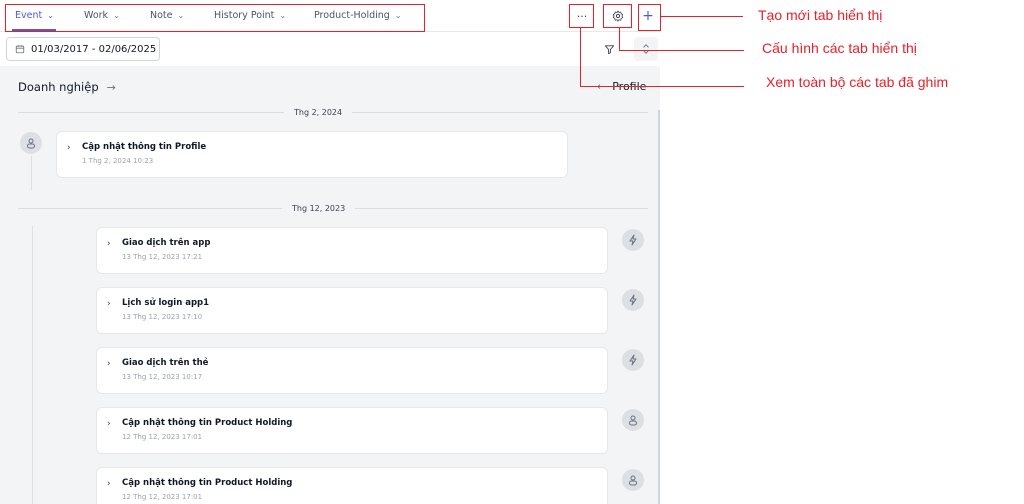 Image resolution: width=1024 pixels, height=504 pixels. I want to click on section-title-text: Doanh nghiệp, so click(58, 87).